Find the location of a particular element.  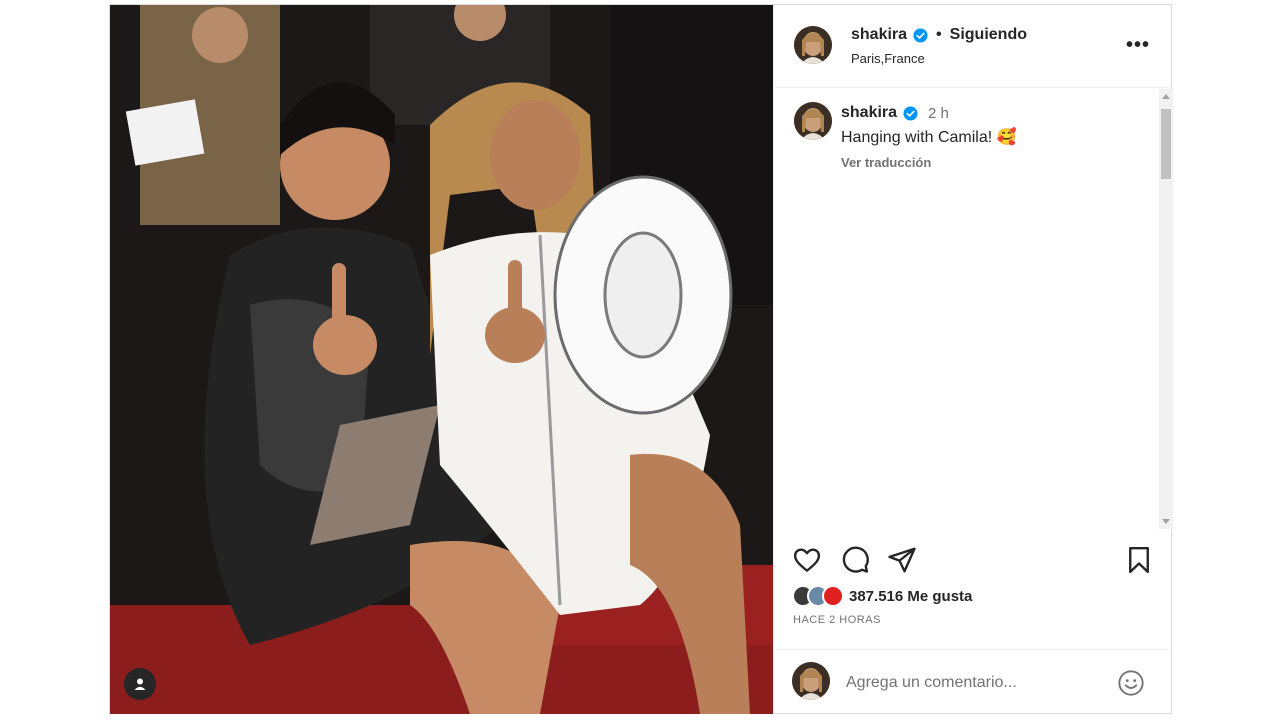

liker-avatar is located at coordinates (833, 596).